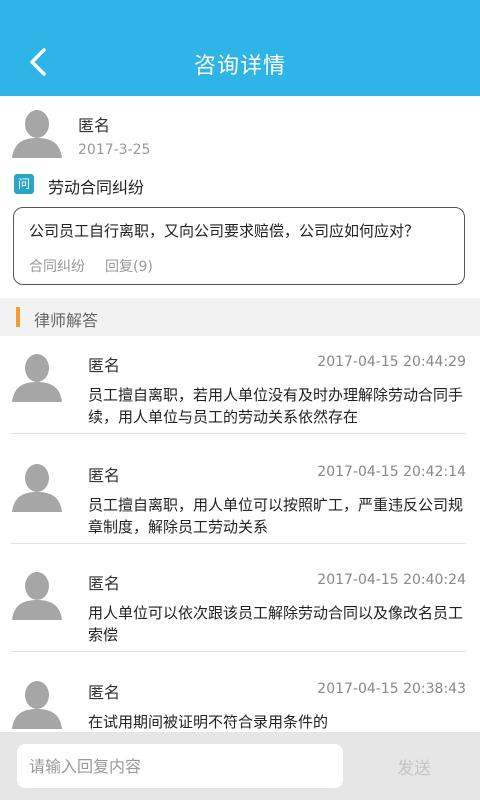  I want to click on question-title: 劳动合同纠纷, so click(96, 187).